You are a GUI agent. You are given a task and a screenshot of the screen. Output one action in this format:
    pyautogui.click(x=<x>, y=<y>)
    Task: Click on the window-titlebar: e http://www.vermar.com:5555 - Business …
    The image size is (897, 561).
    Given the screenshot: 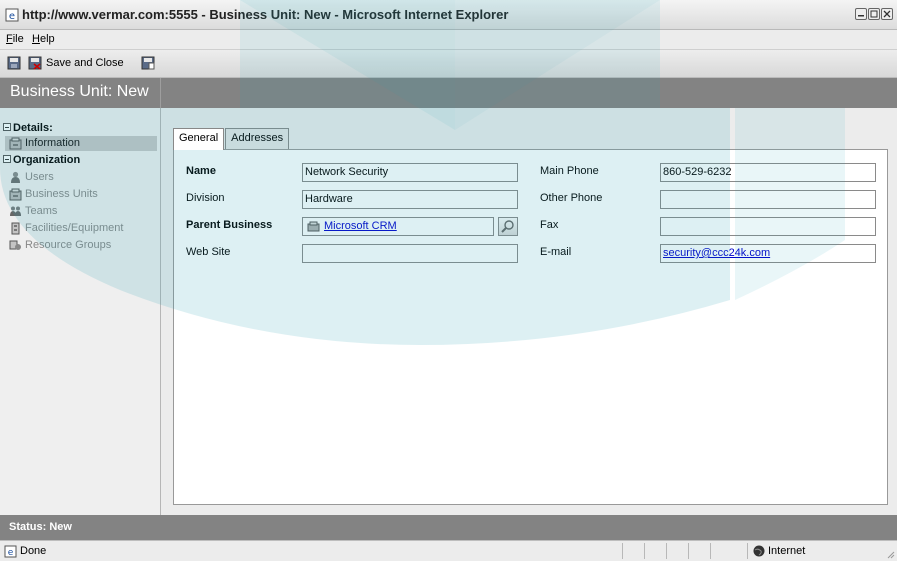 What is the action you would take?
    pyautogui.click(x=448, y=15)
    